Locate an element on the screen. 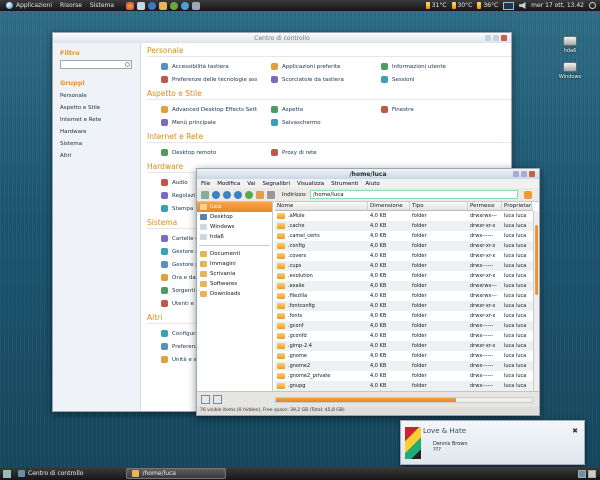 The image size is (600, 480). menu-visualizza: Visualizza is located at coordinates (310, 184).